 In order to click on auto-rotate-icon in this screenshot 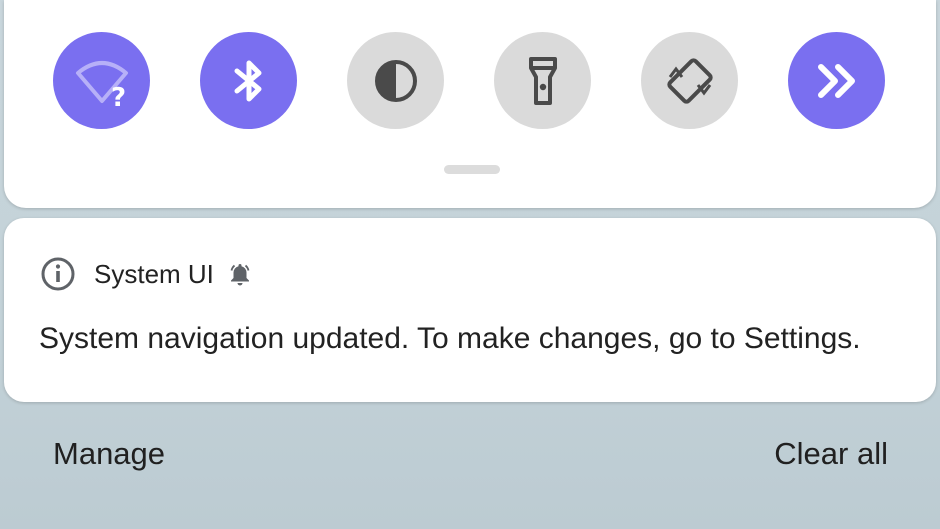, I will do `click(689, 80)`.